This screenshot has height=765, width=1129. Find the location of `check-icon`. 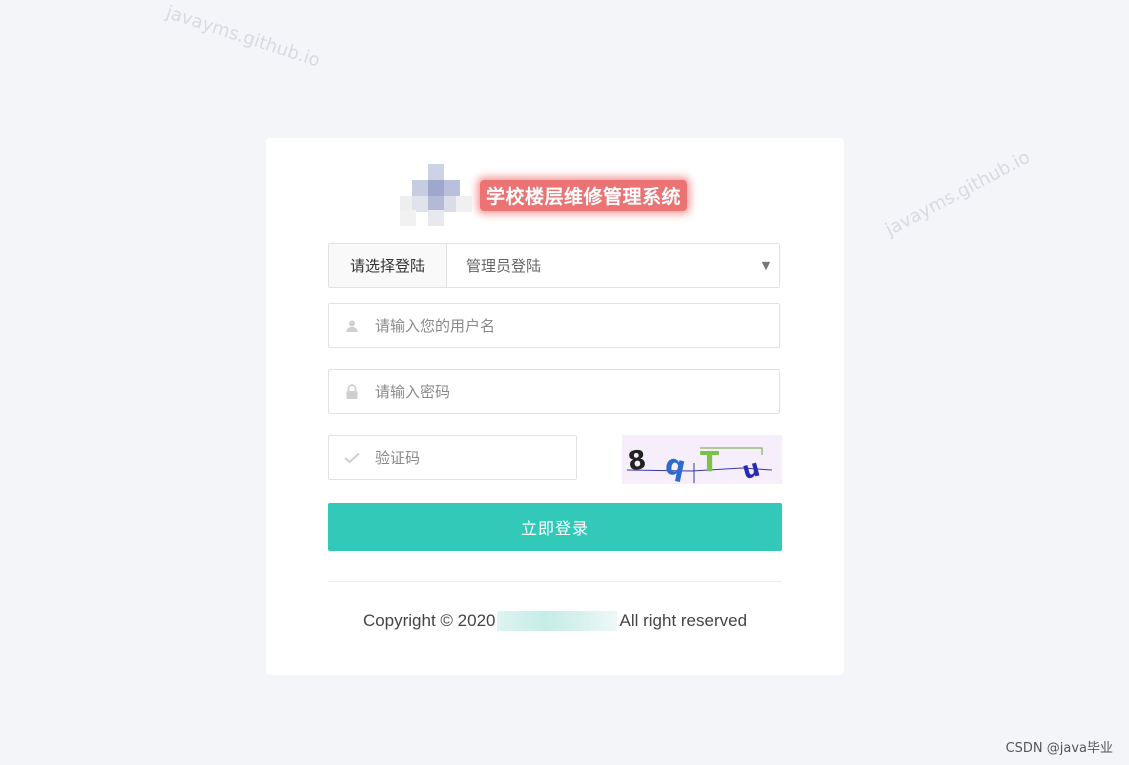

check-icon is located at coordinates (352, 458).